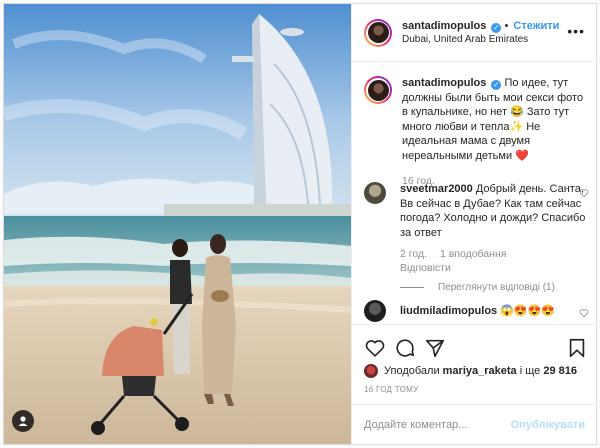  Describe the element at coordinates (375, 348) in the screenshot. I see `heart-icon` at that location.